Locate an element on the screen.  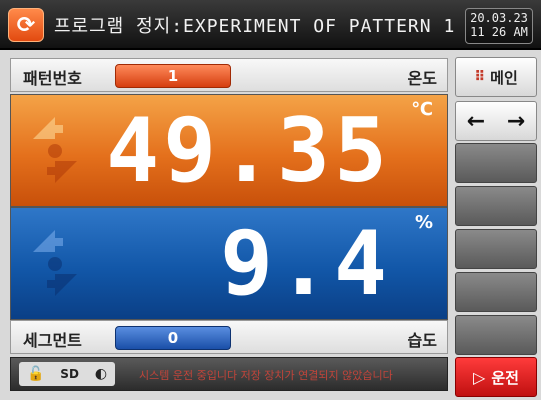
status-icons: 🔓 SD ◐ is located at coordinates (67, 374).